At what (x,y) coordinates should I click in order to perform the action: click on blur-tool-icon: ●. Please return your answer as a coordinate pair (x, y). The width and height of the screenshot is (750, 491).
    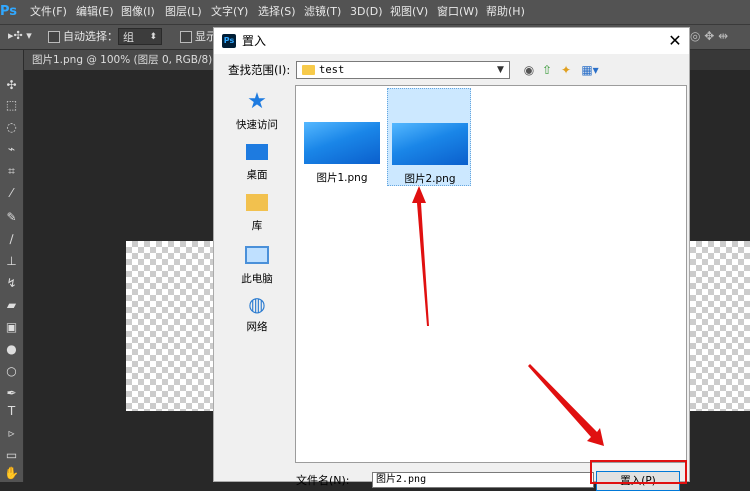
    Looking at the image, I should click on (11, 349).